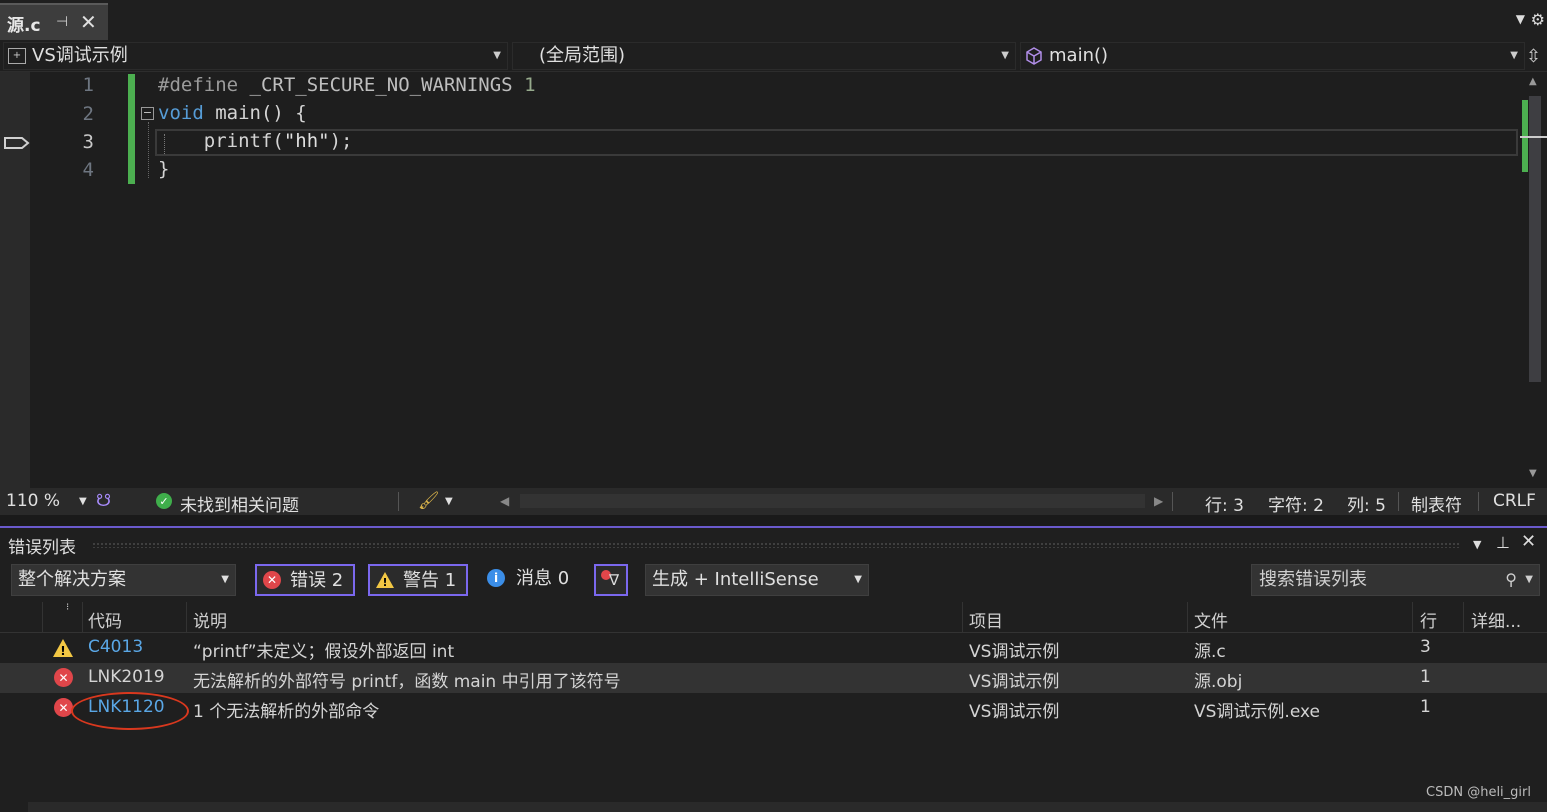 The height and width of the screenshot is (812, 1547). I want to click on line-number: 2, so click(88, 114).